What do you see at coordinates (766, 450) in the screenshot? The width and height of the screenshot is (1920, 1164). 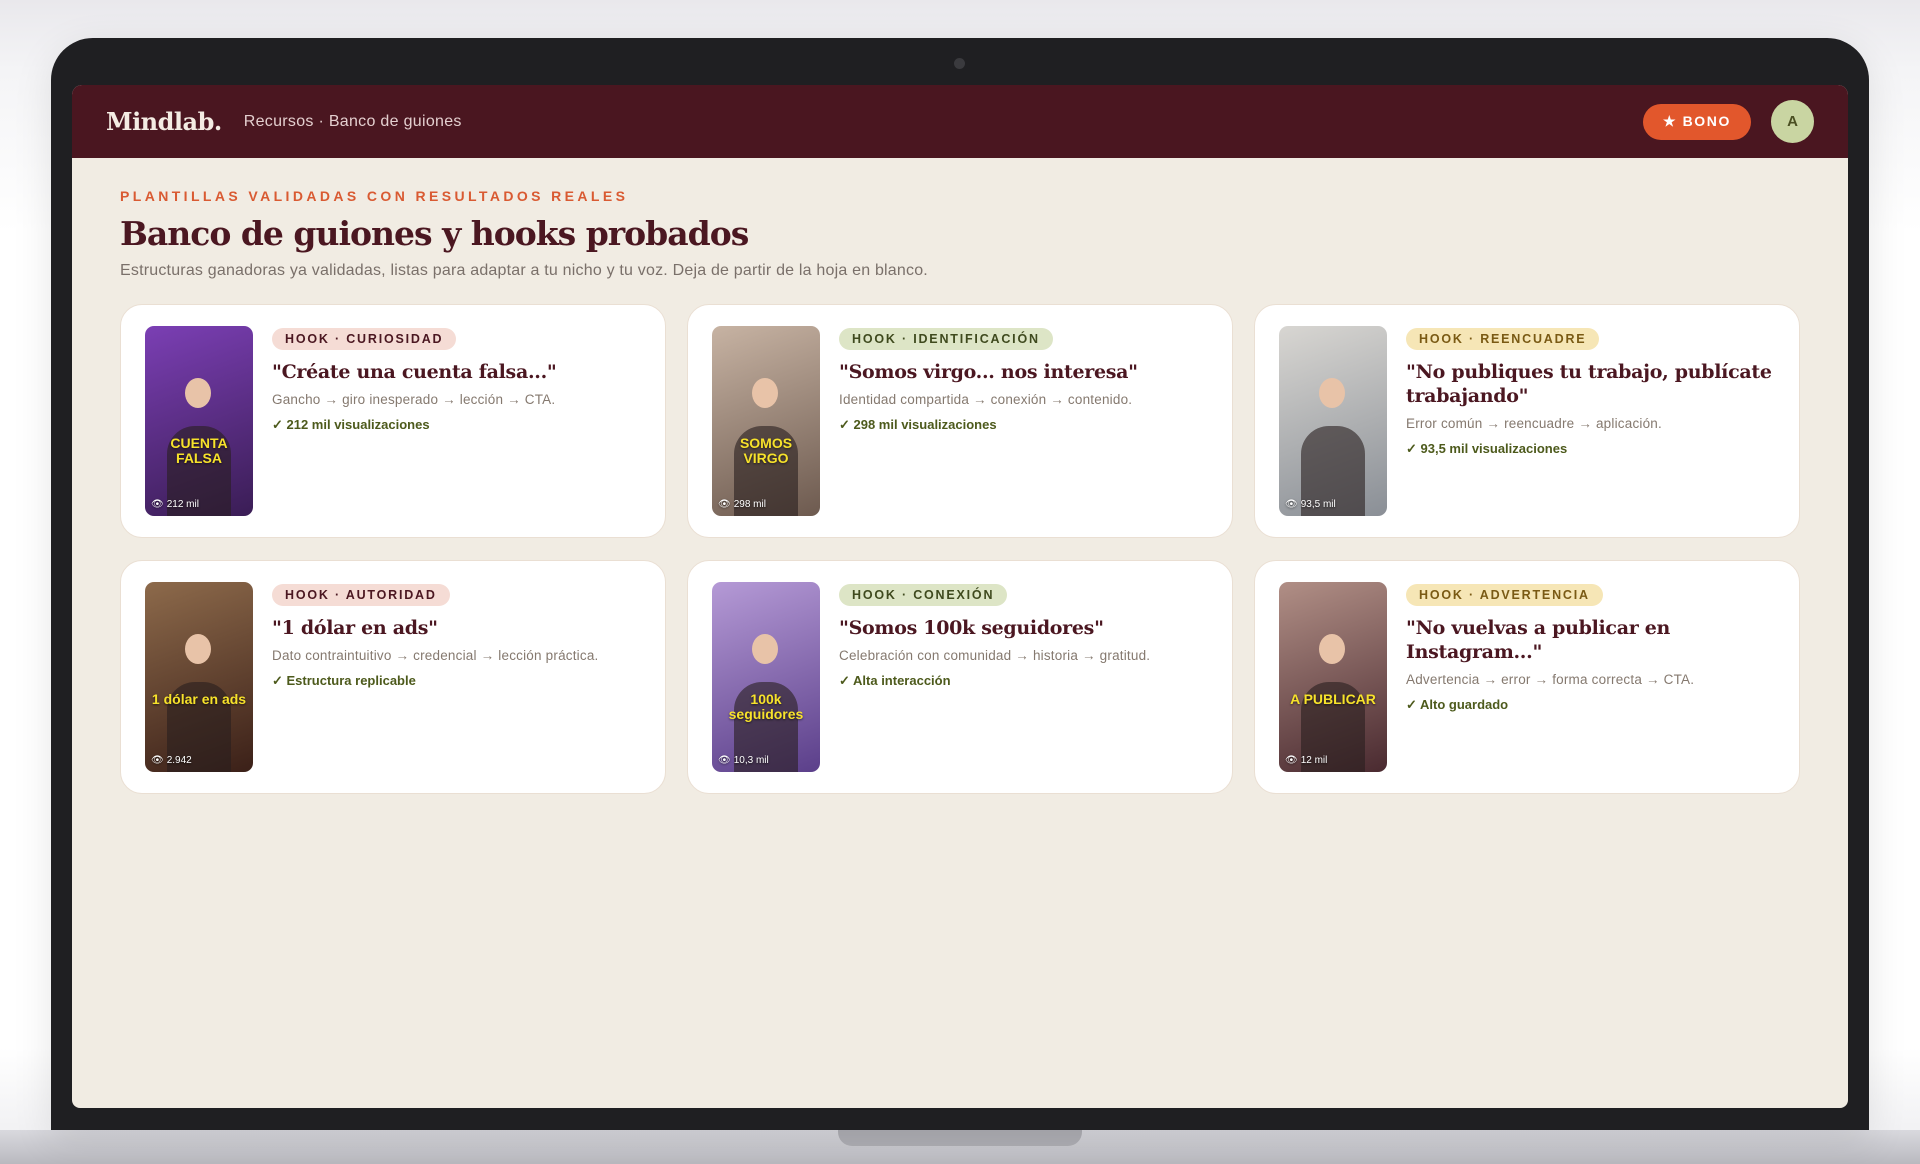 I see `thumbnail-caption: SOMOS VIRGO` at bounding box center [766, 450].